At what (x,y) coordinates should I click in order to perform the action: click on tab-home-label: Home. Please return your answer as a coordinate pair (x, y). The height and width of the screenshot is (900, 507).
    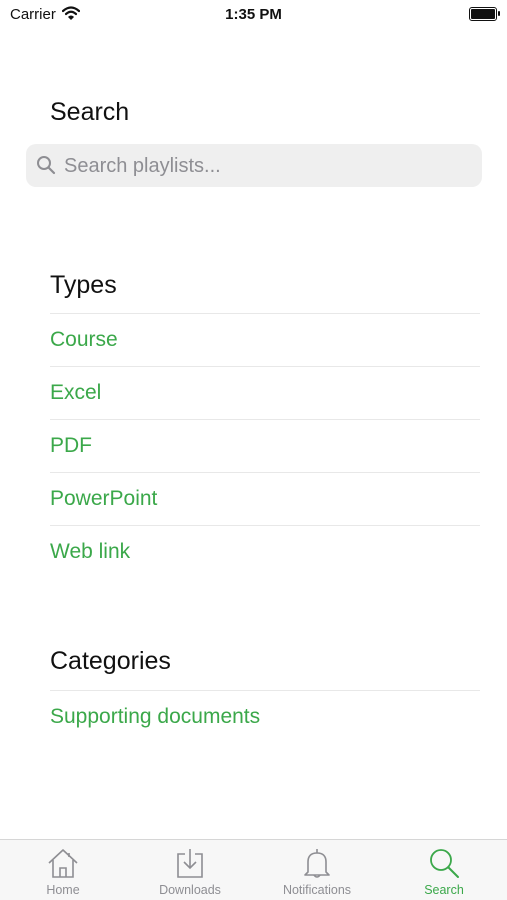
    Looking at the image, I should click on (63, 890).